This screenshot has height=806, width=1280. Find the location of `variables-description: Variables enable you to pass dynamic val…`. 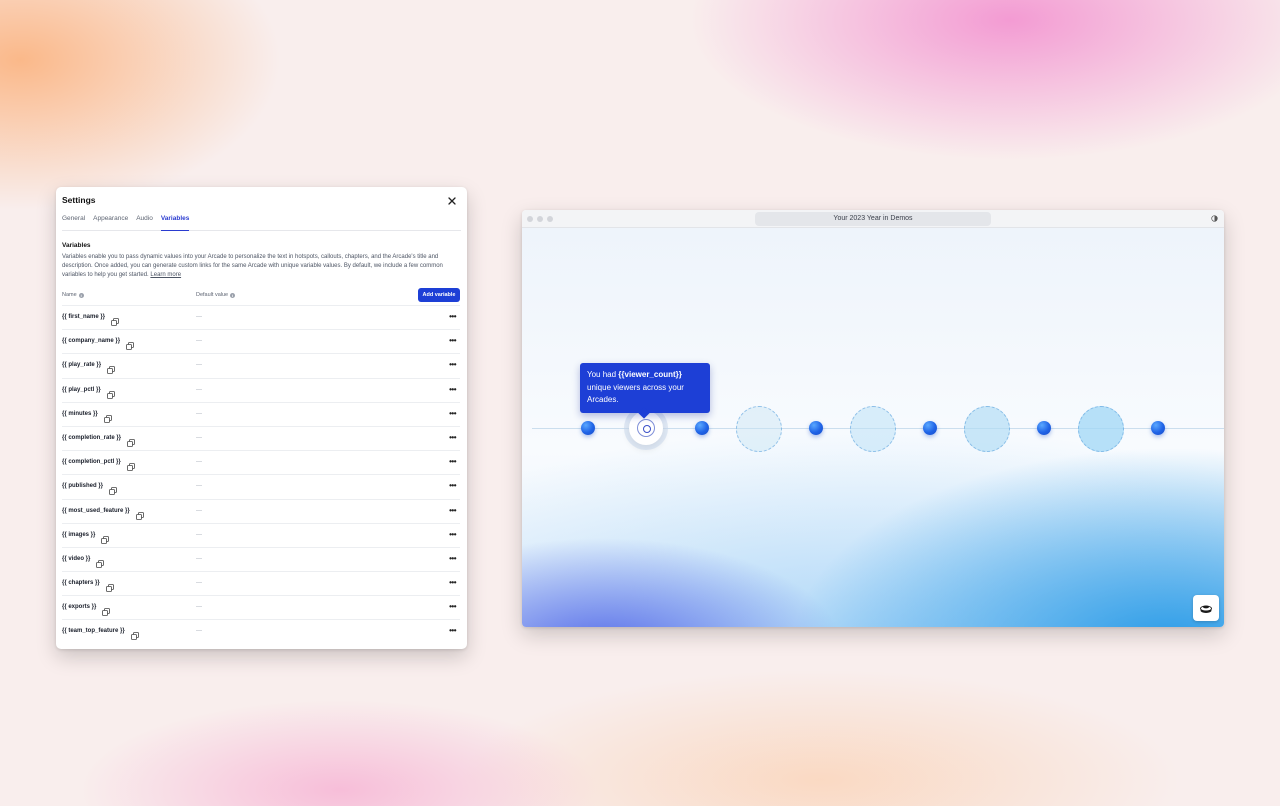

variables-description: Variables enable you to pass dynamic val… is located at coordinates (254, 267).